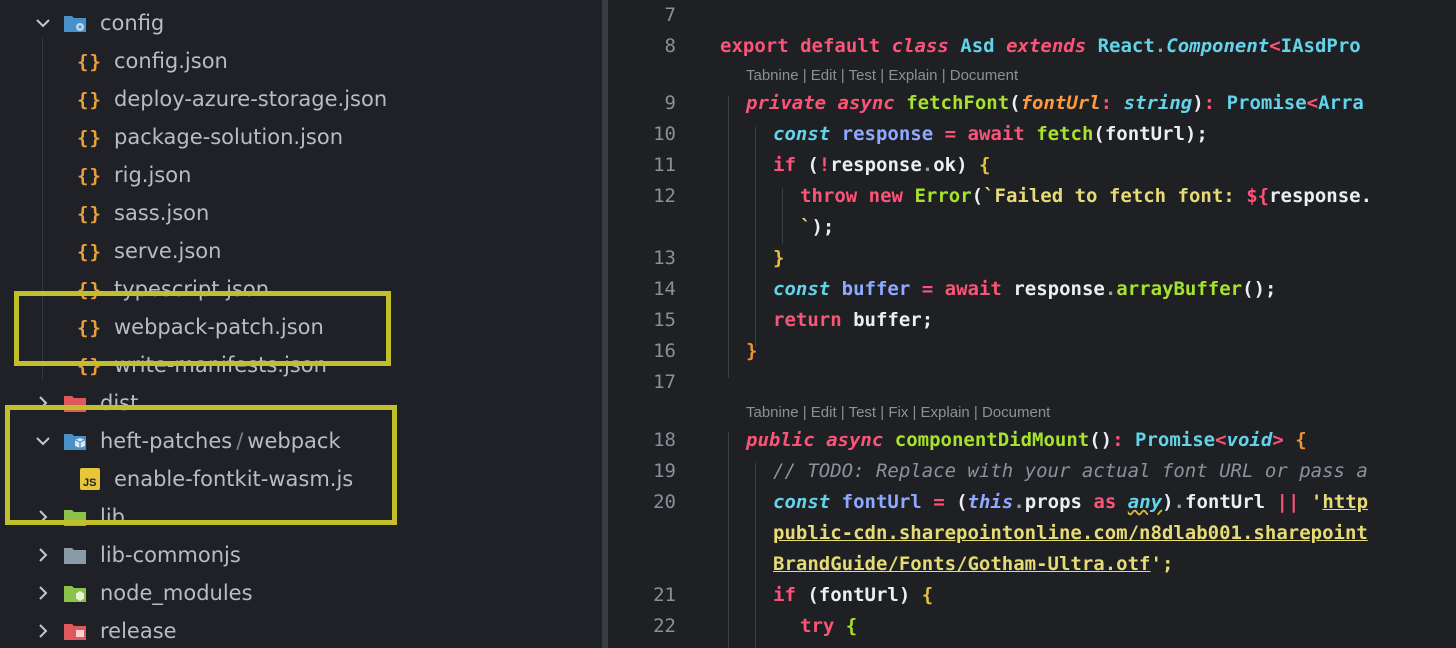 This screenshot has height=648, width=1456. What do you see at coordinates (170, 555) in the screenshot?
I see `tree-label: lib-commonjs` at bounding box center [170, 555].